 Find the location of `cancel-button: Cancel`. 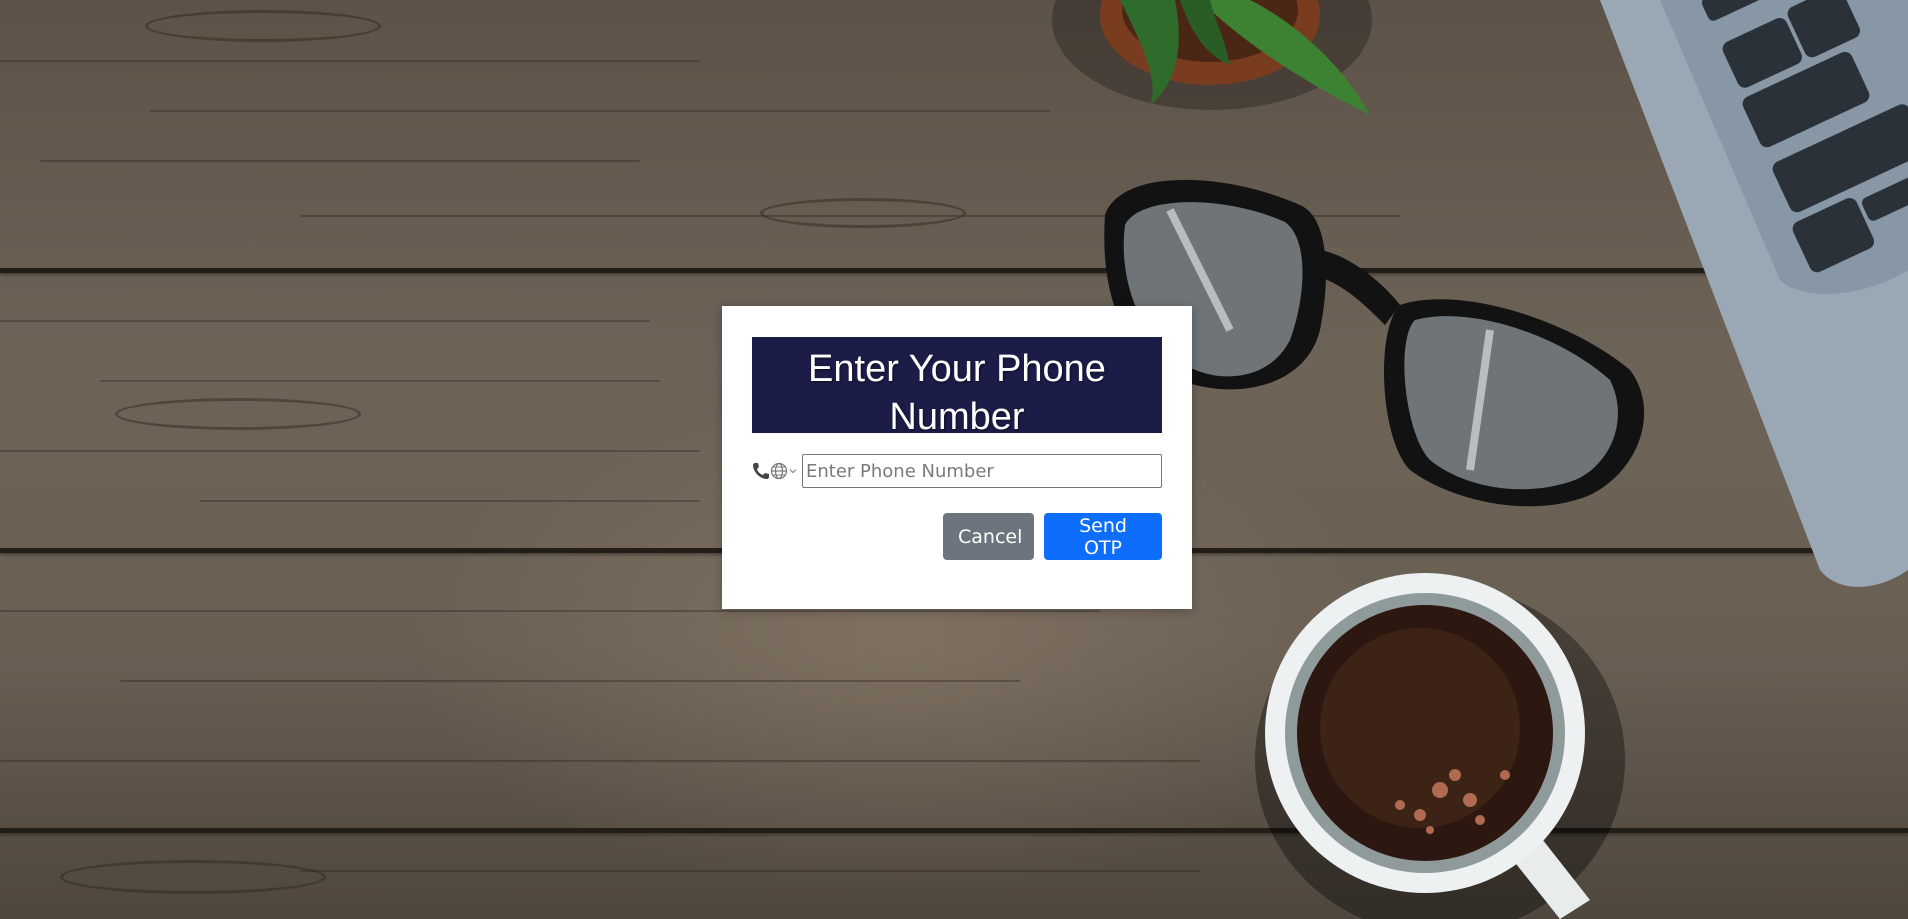

cancel-button: Cancel is located at coordinates (988, 536).